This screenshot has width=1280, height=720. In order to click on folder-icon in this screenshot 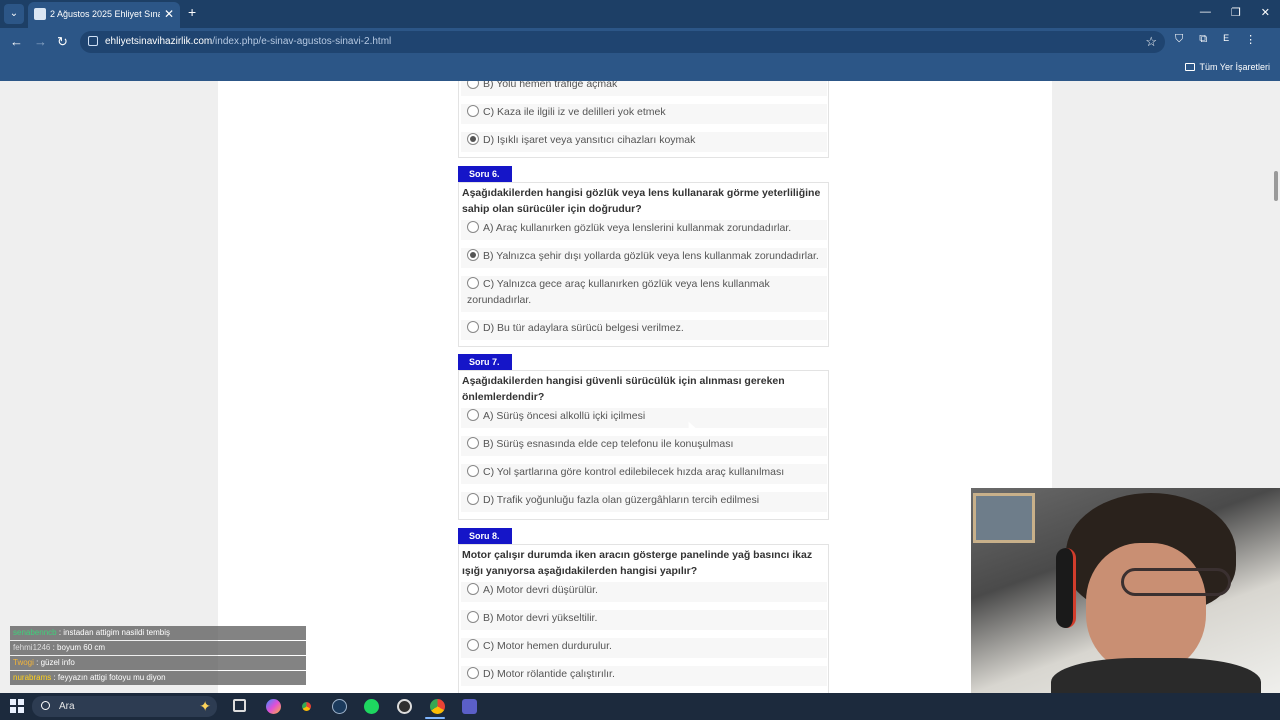, I will do `click(1190, 67)`.